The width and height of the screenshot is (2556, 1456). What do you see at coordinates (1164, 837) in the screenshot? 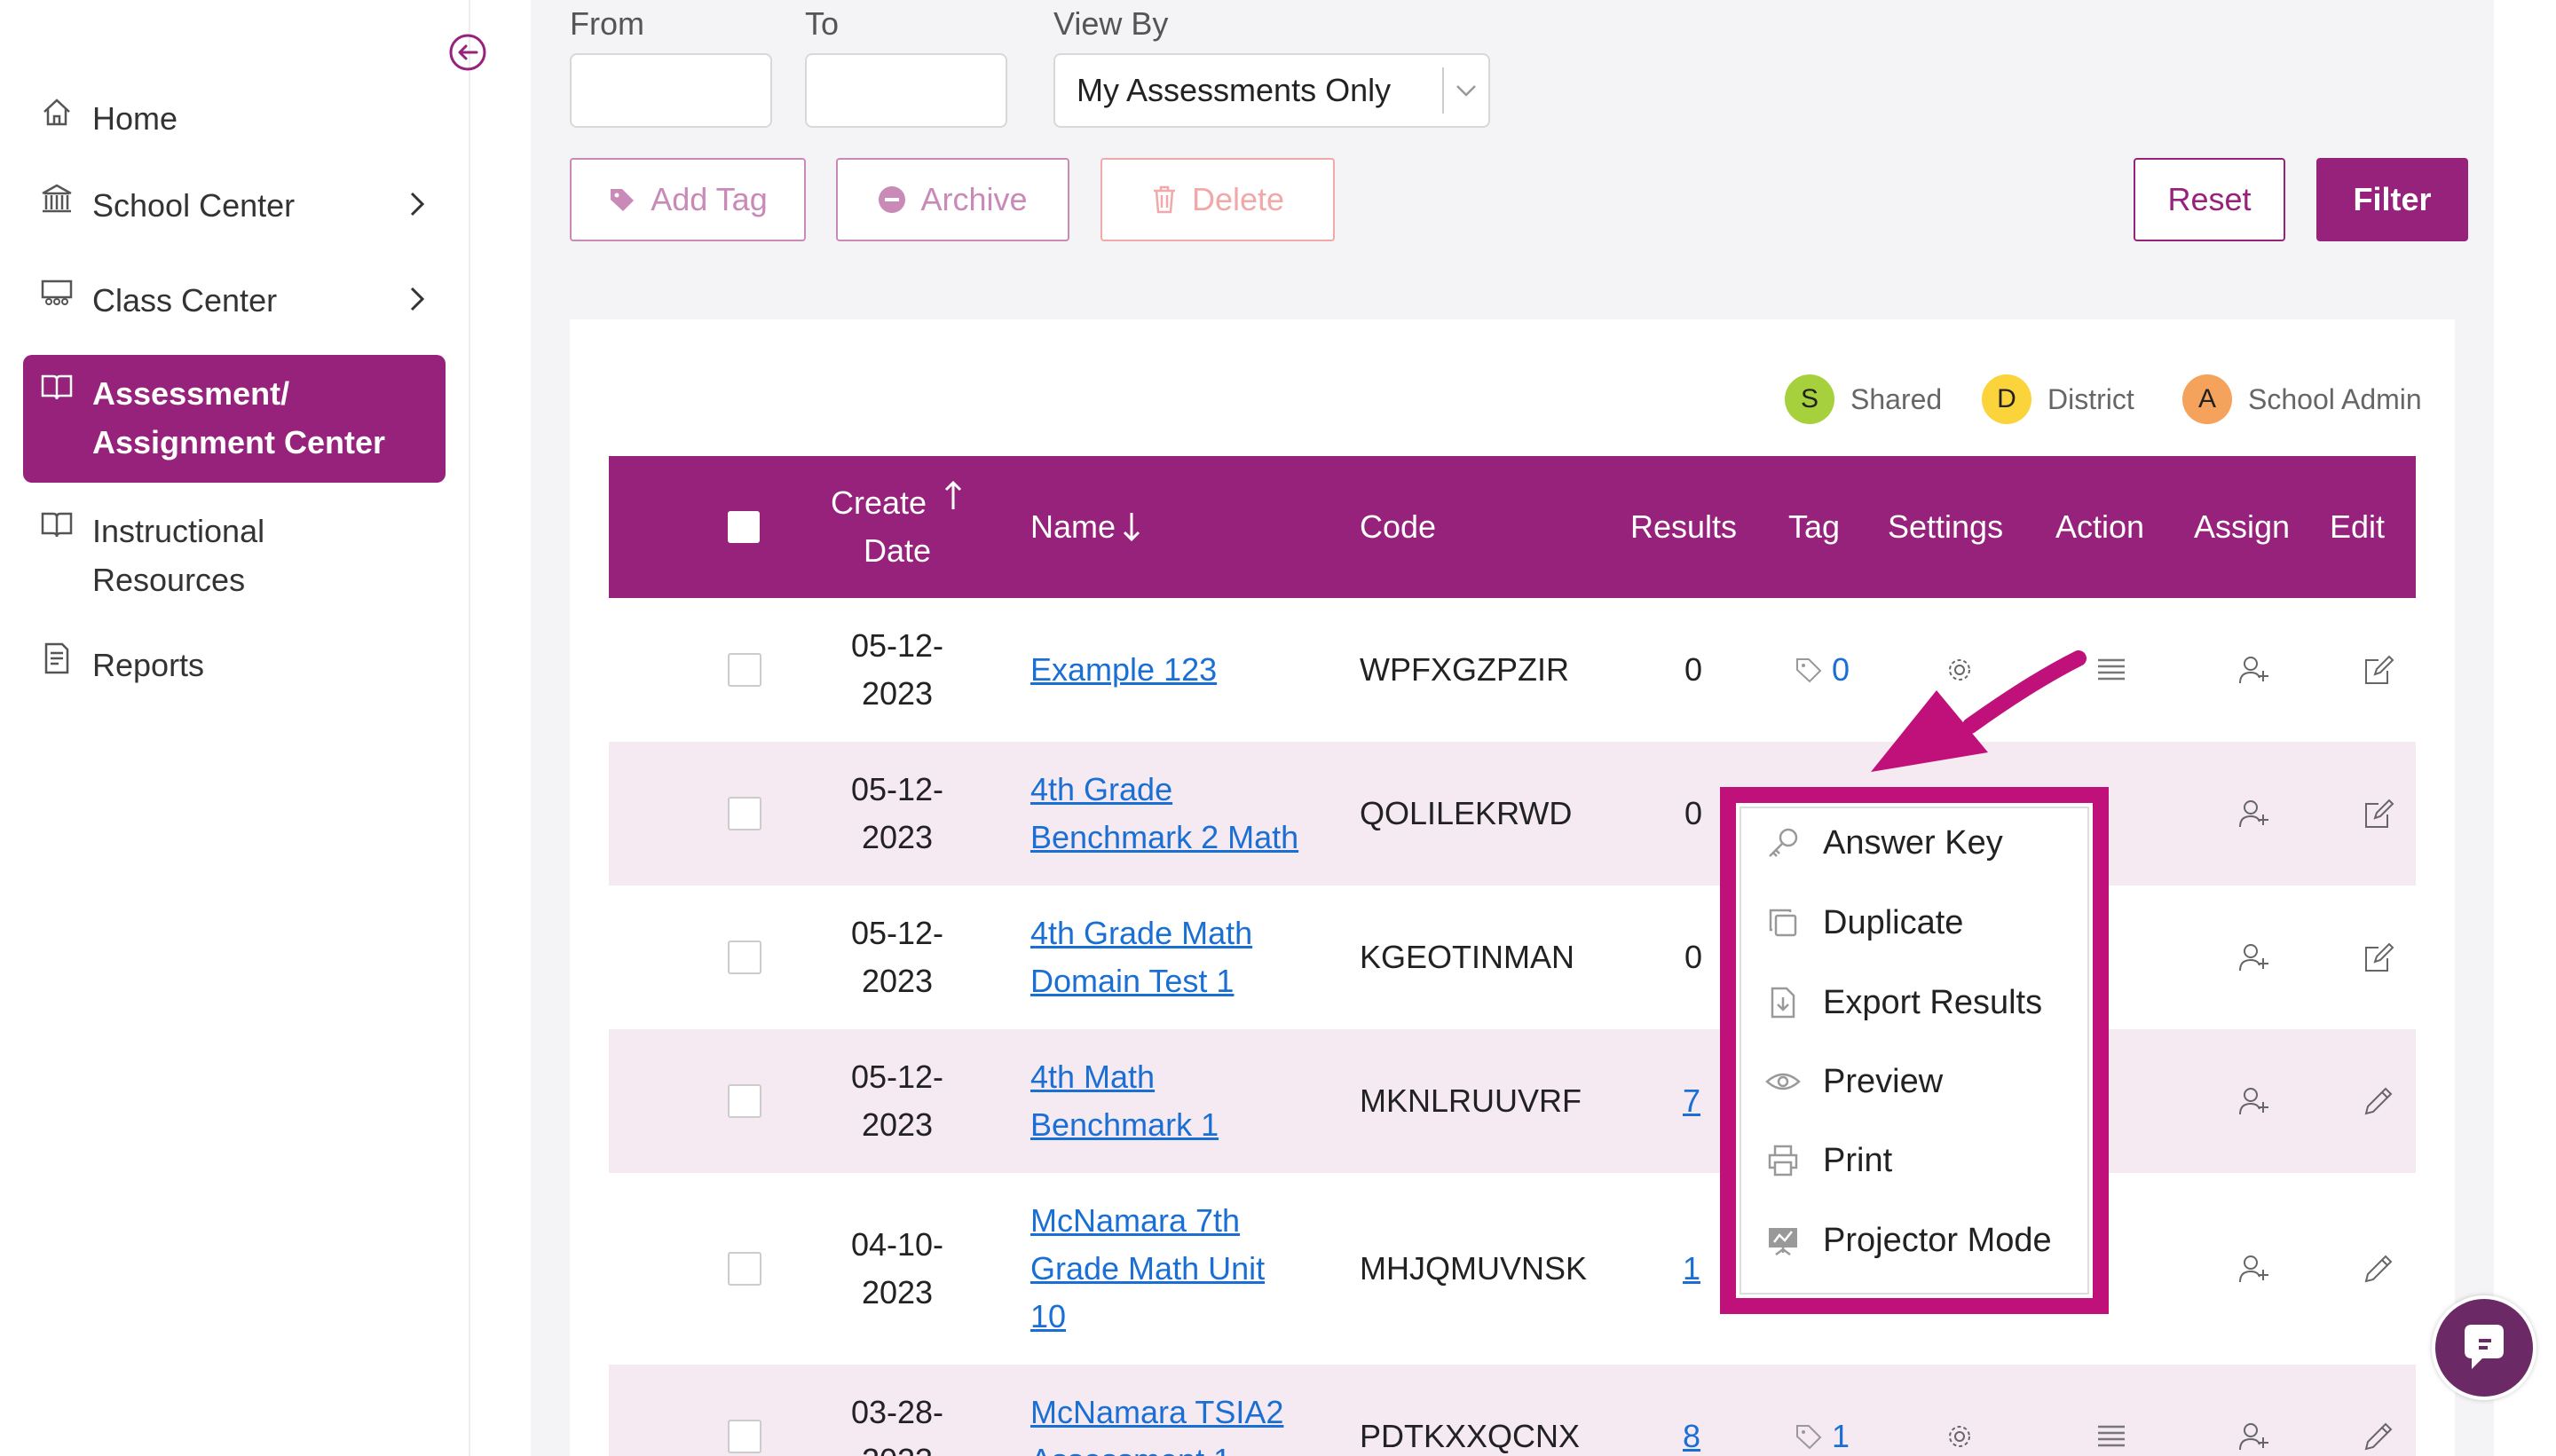
I see `name-line: Benchmark 2 Math` at bounding box center [1164, 837].